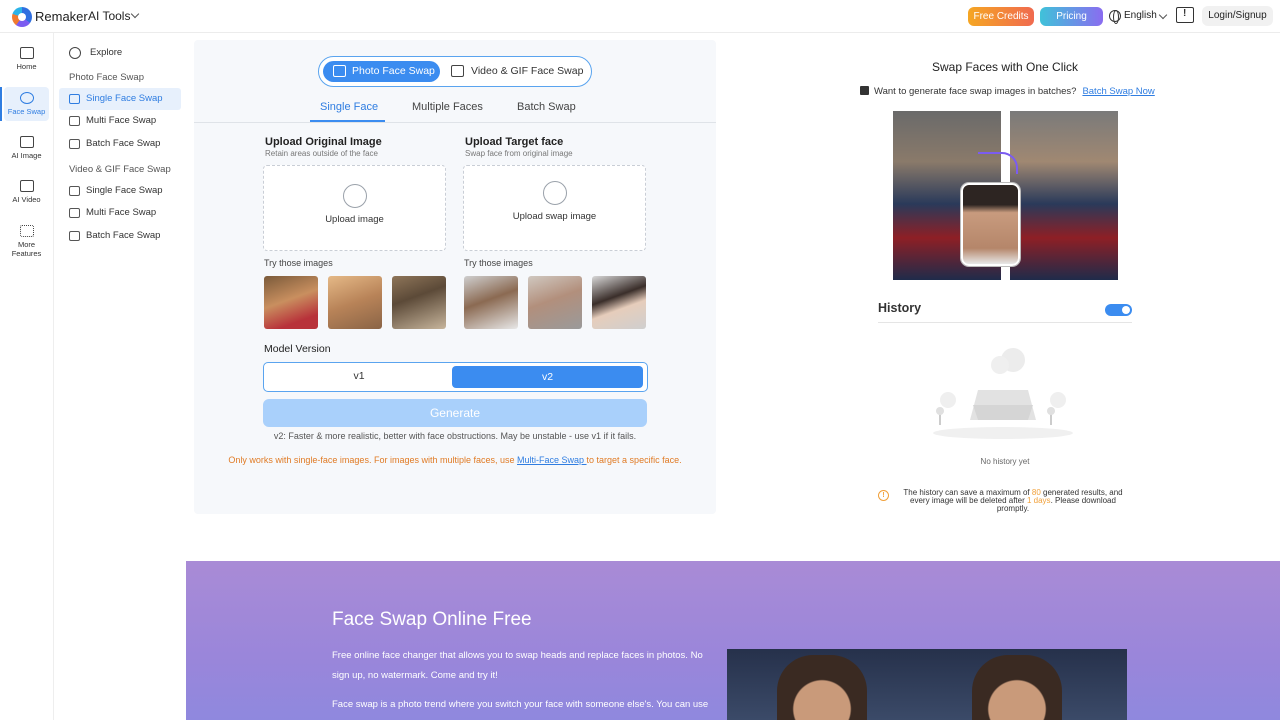  I want to click on model-v2-option: v2, so click(547, 377).